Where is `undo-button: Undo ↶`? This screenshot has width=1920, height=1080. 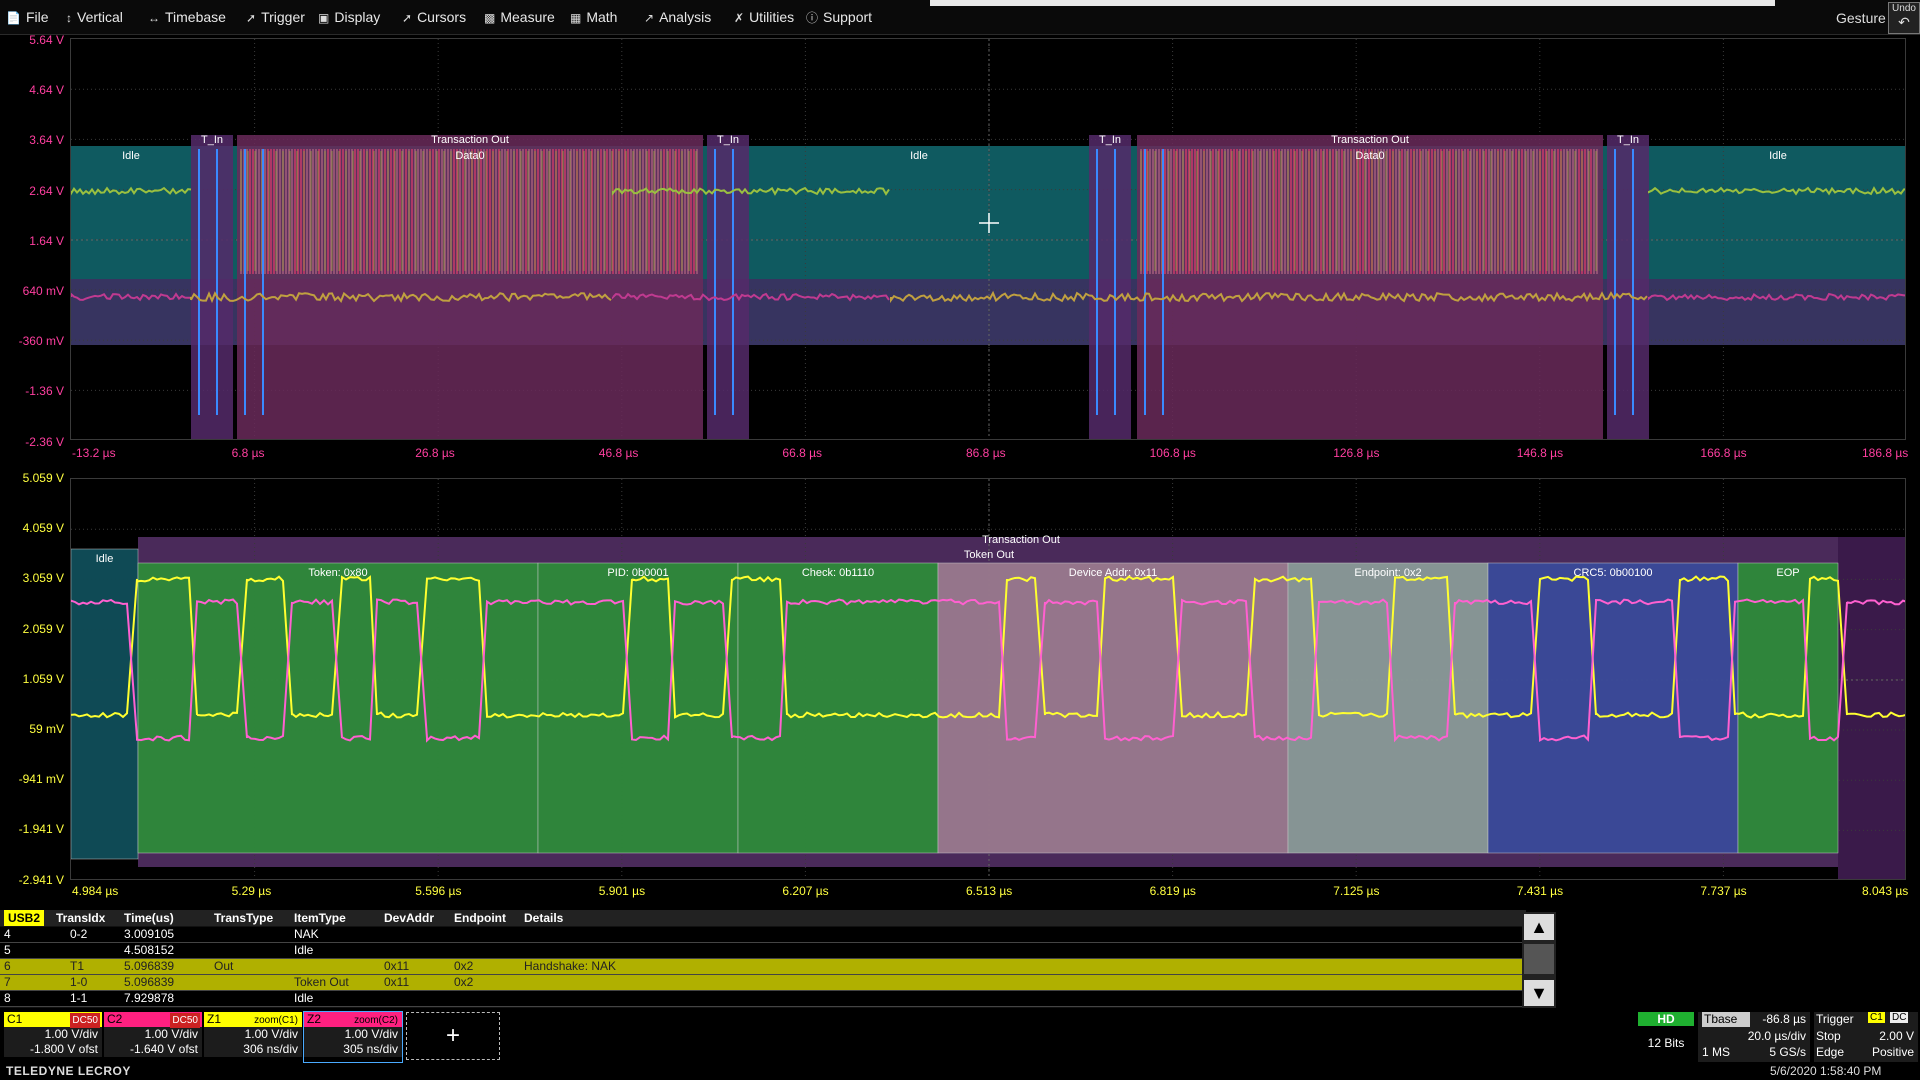
undo-button: Undo ↶ is located at coordinates (1904, 18).